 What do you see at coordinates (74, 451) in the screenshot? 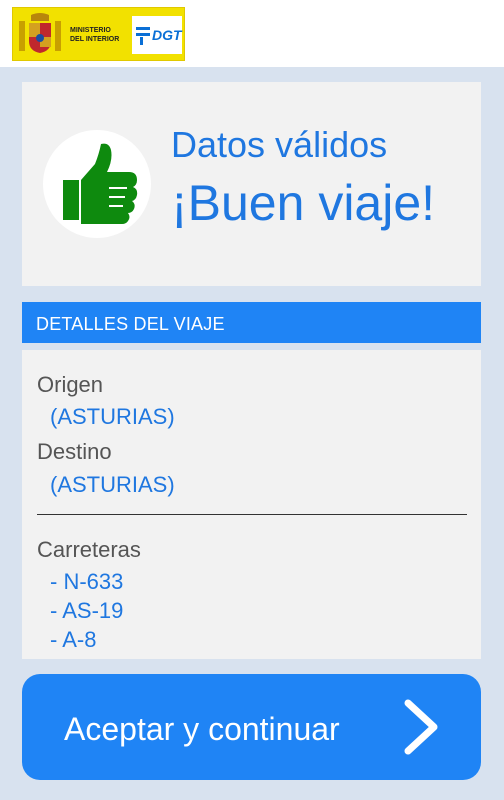
I see `destination-label: Destino` at bounding box center [74, 451].